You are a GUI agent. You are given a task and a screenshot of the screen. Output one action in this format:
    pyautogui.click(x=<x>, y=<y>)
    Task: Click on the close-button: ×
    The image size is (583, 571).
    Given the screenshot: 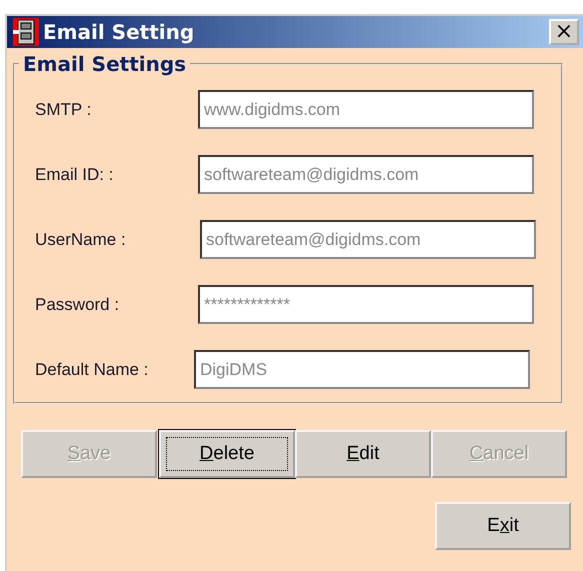 What is the action you would take?
    pyautogui.click(x=564, y=32)
    